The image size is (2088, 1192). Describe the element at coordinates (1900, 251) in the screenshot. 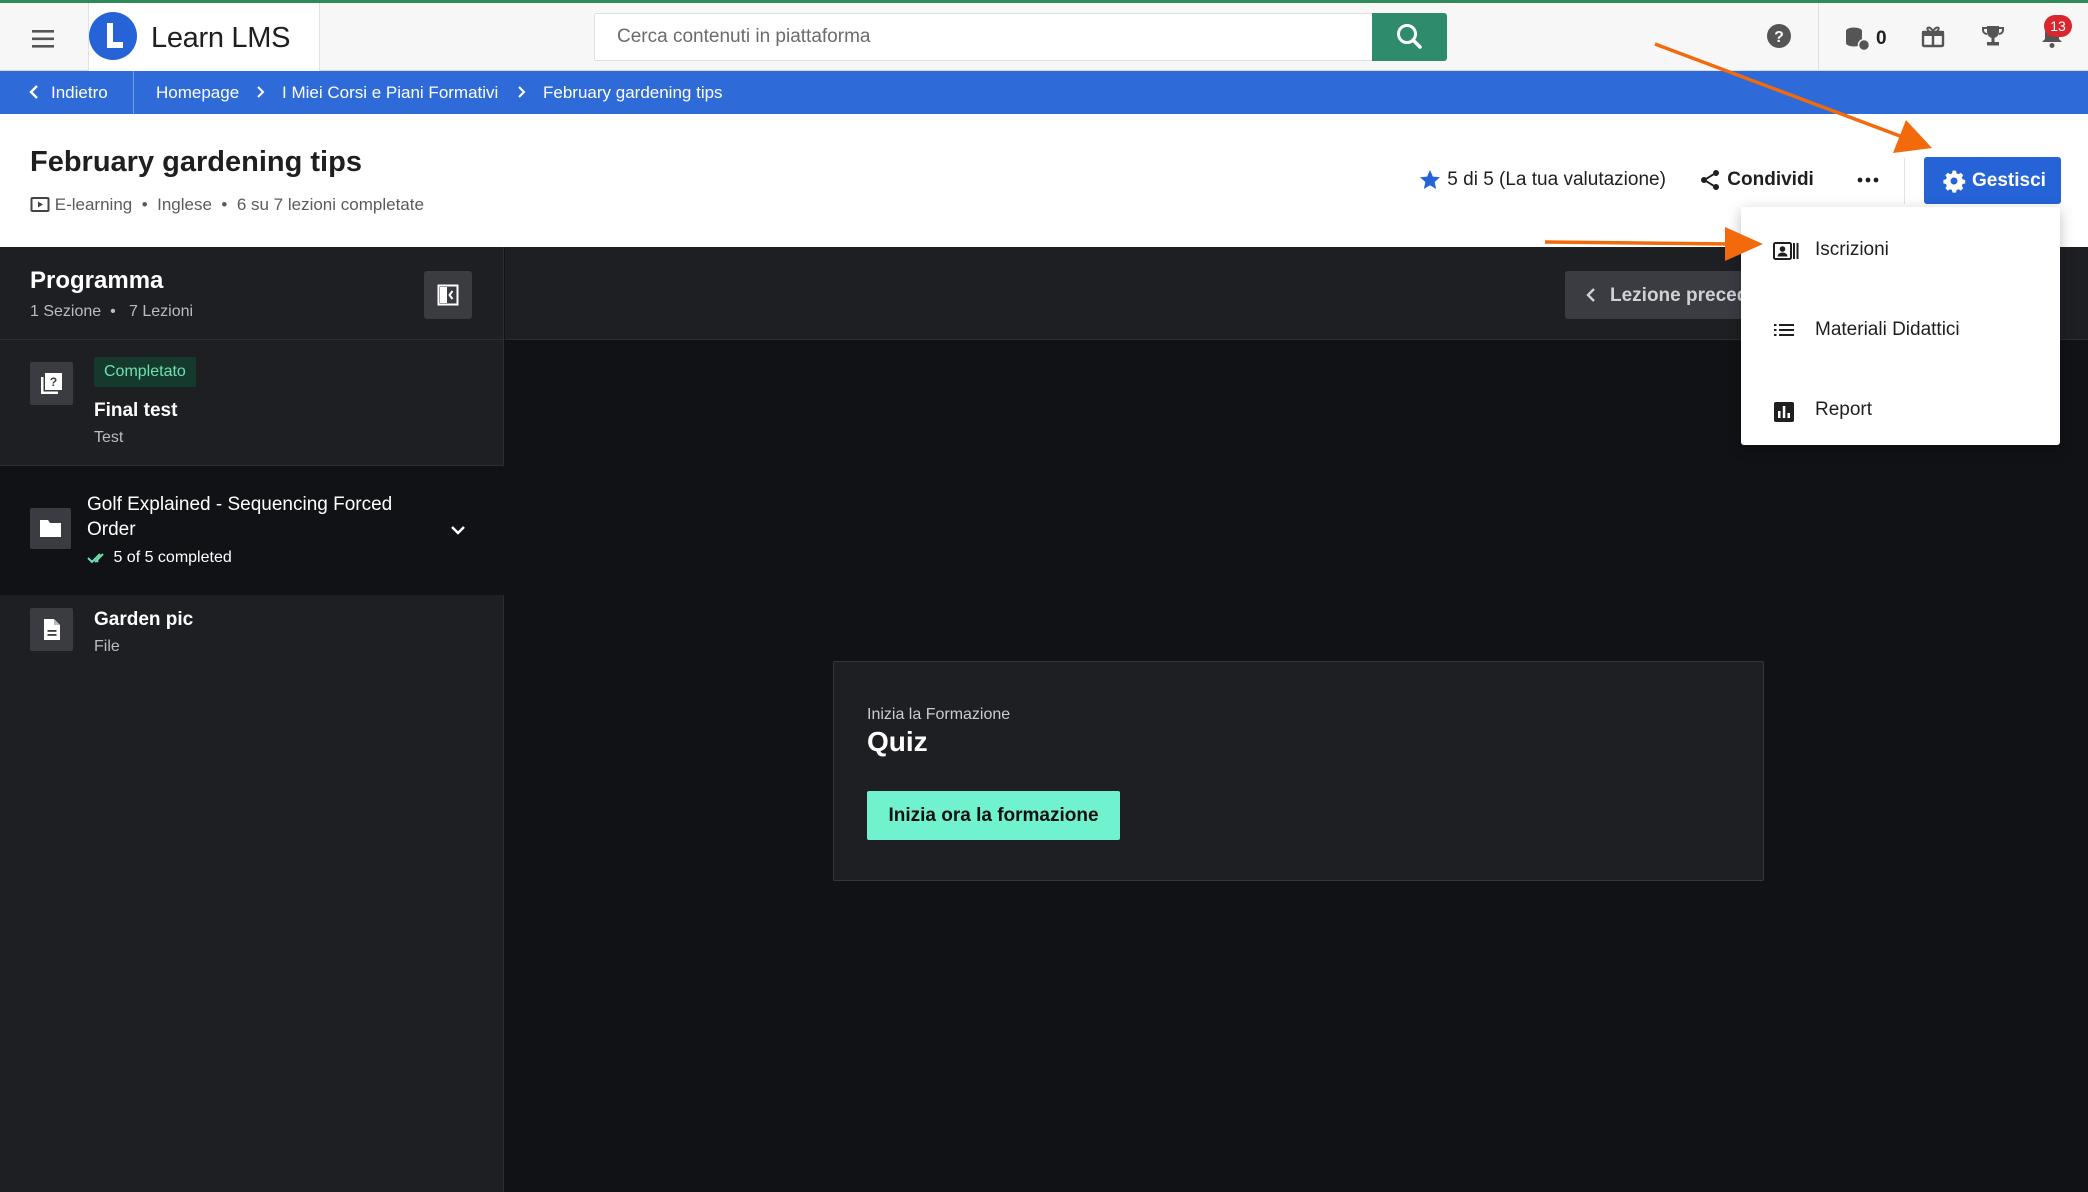

I see `menu-item-enrollments: Iscrizioni` at that location.